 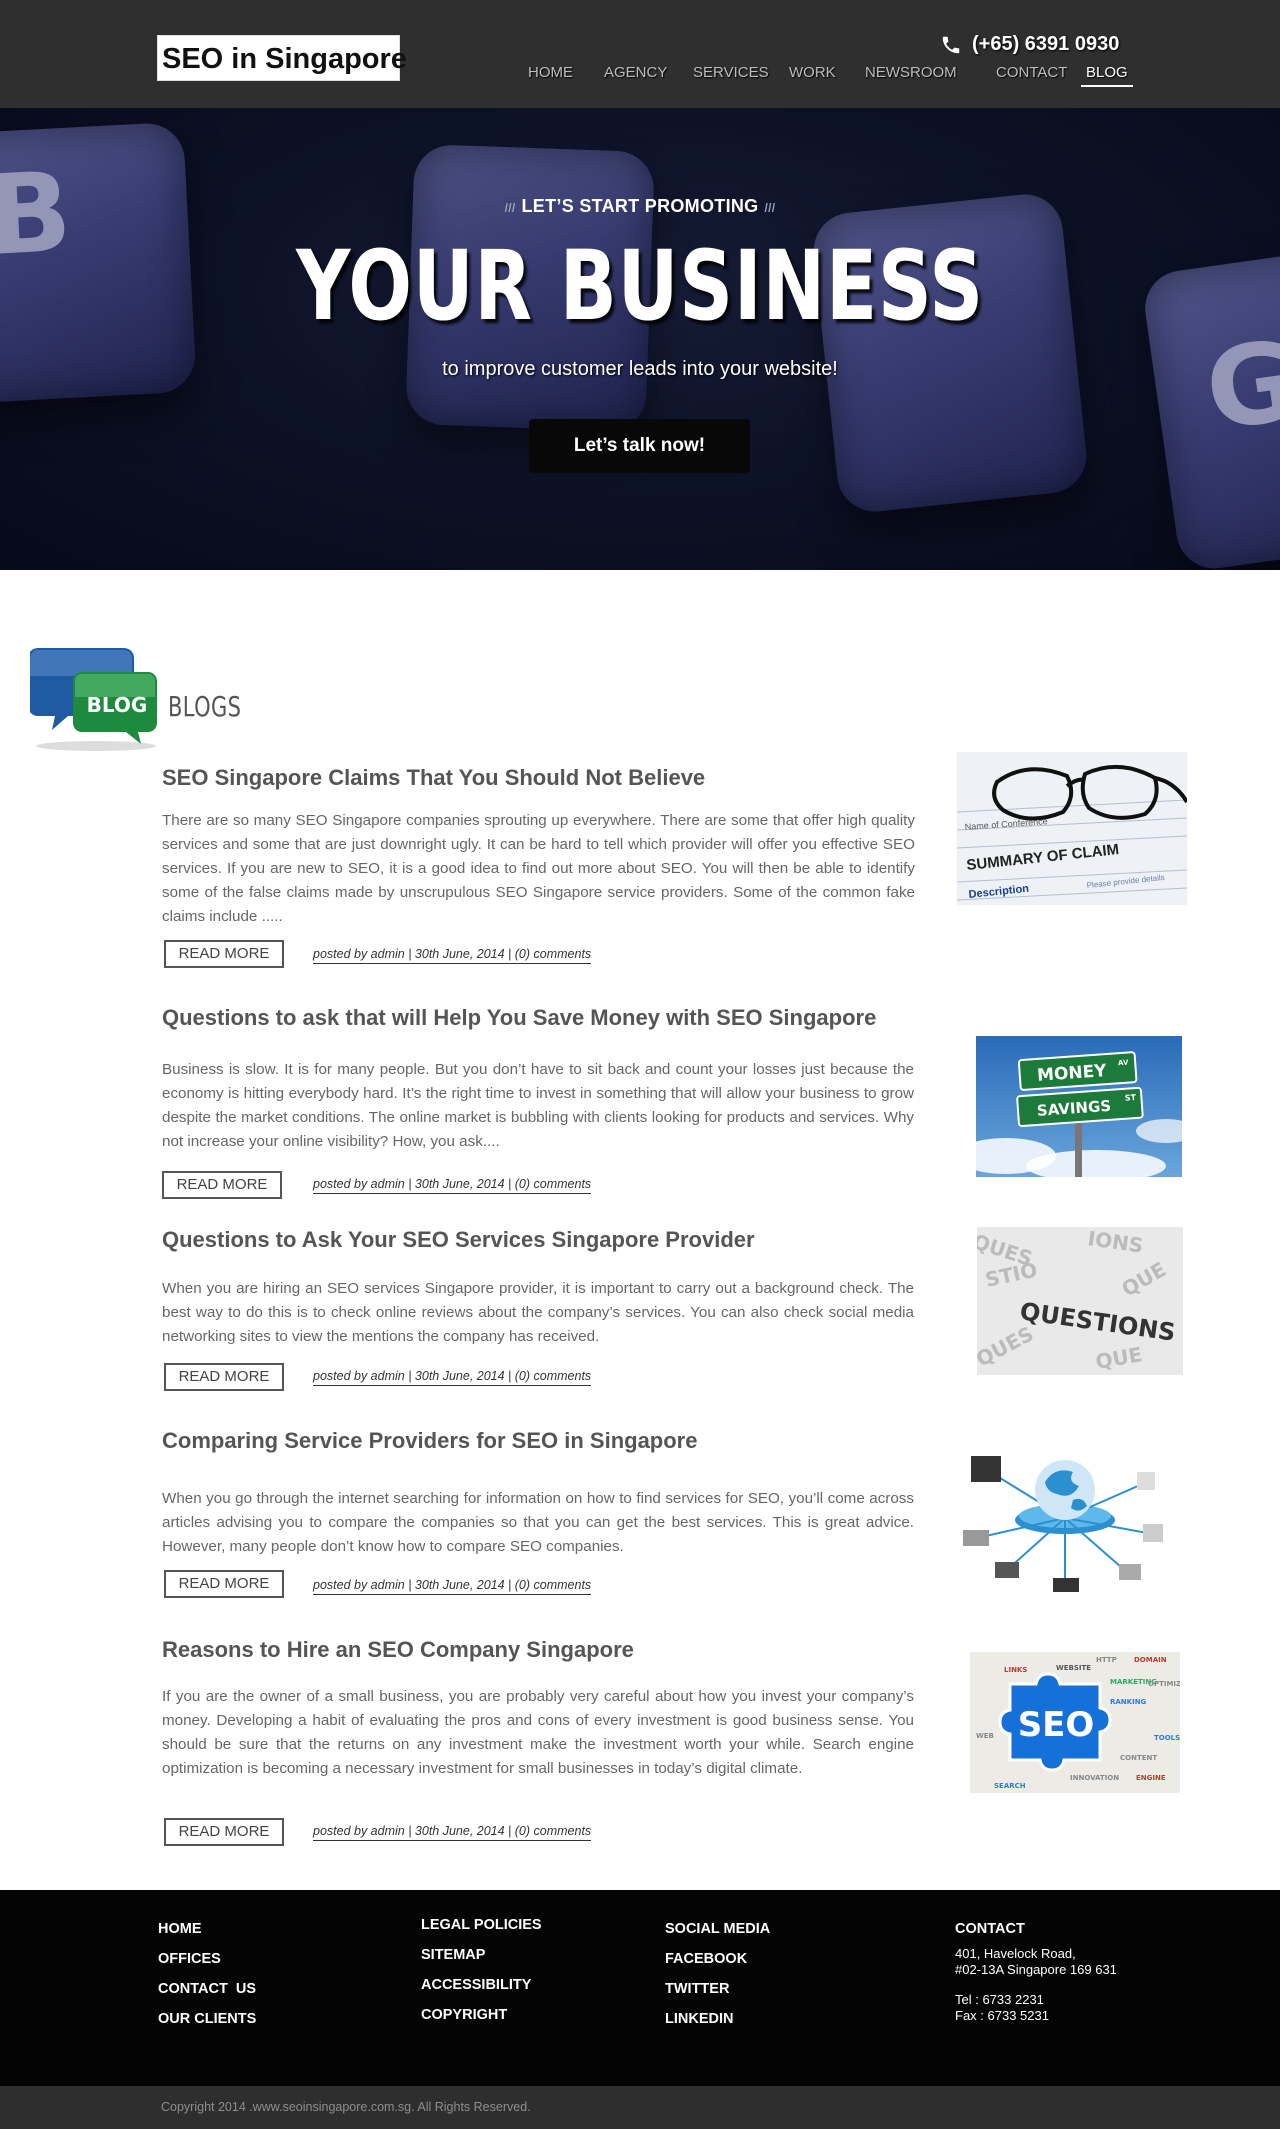 What do you see at coordinates (550, 72) in the screenshot?
I see `nav-home: HOME` at bounding box center [550, 72].